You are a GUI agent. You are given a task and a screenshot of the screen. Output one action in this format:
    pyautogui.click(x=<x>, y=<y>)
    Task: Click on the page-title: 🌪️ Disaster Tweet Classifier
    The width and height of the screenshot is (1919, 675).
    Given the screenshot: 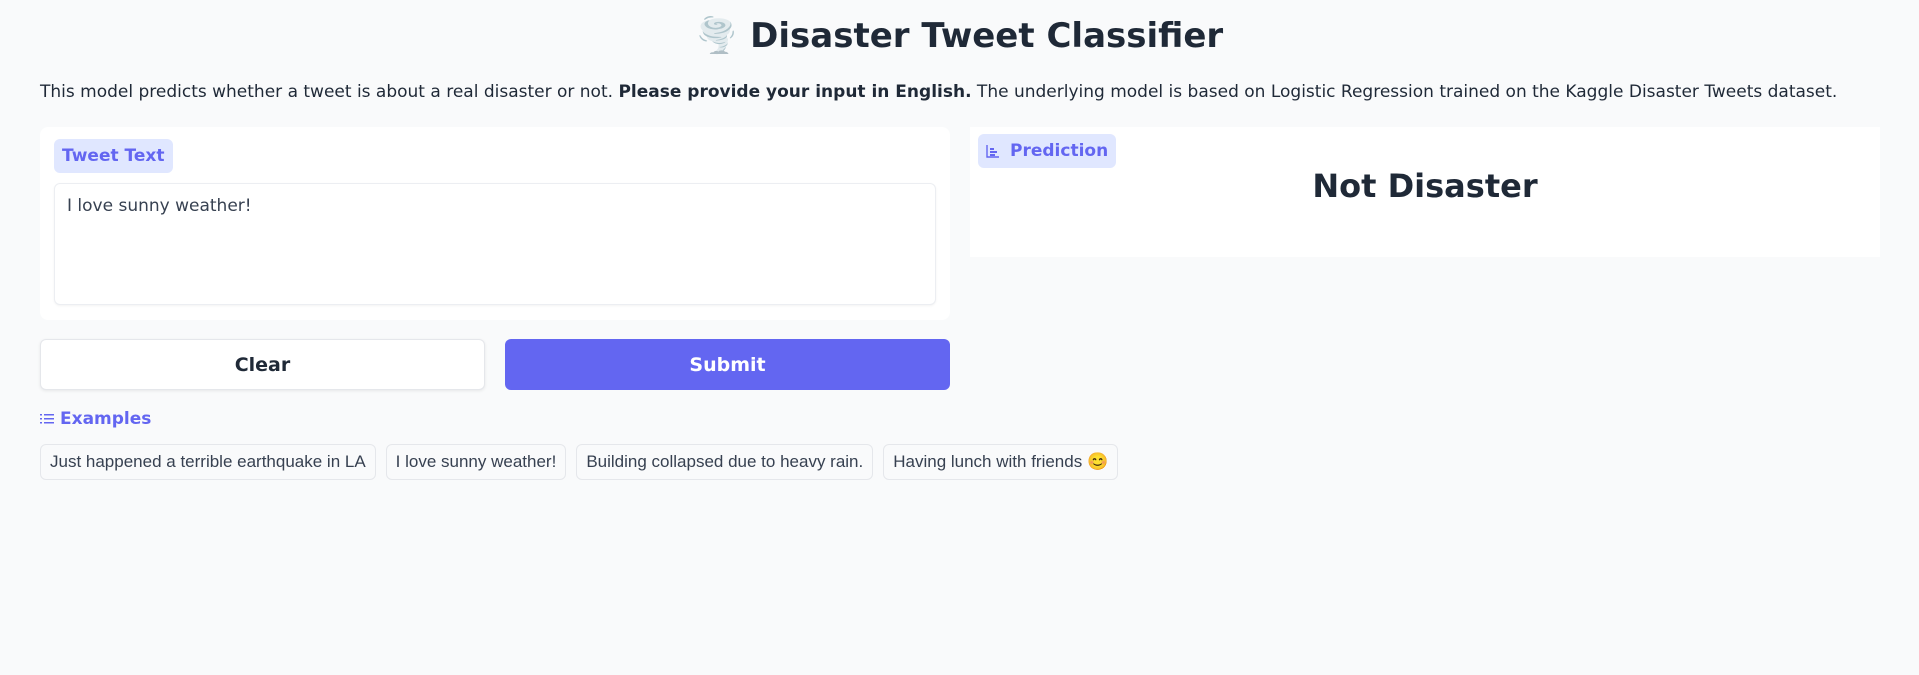 What is the action you would take?
    pyautogui.click(x=959, y=36)
    